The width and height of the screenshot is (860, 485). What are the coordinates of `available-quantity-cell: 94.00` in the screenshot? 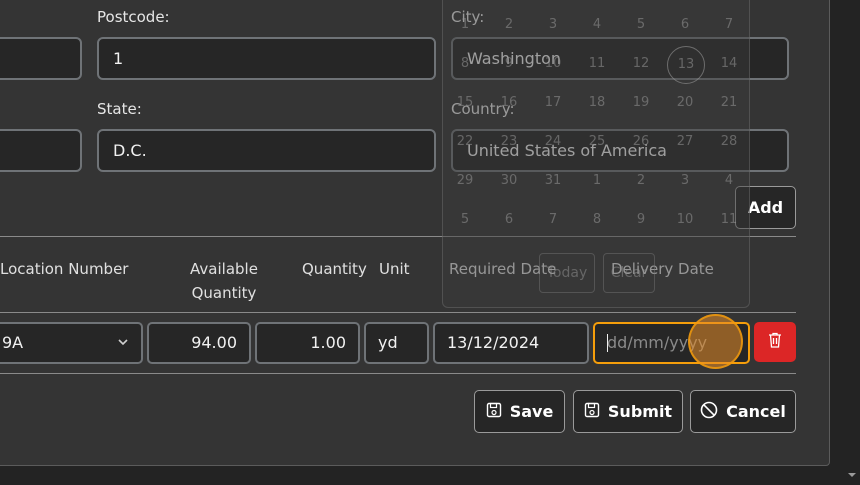 It's located at (199, 343).